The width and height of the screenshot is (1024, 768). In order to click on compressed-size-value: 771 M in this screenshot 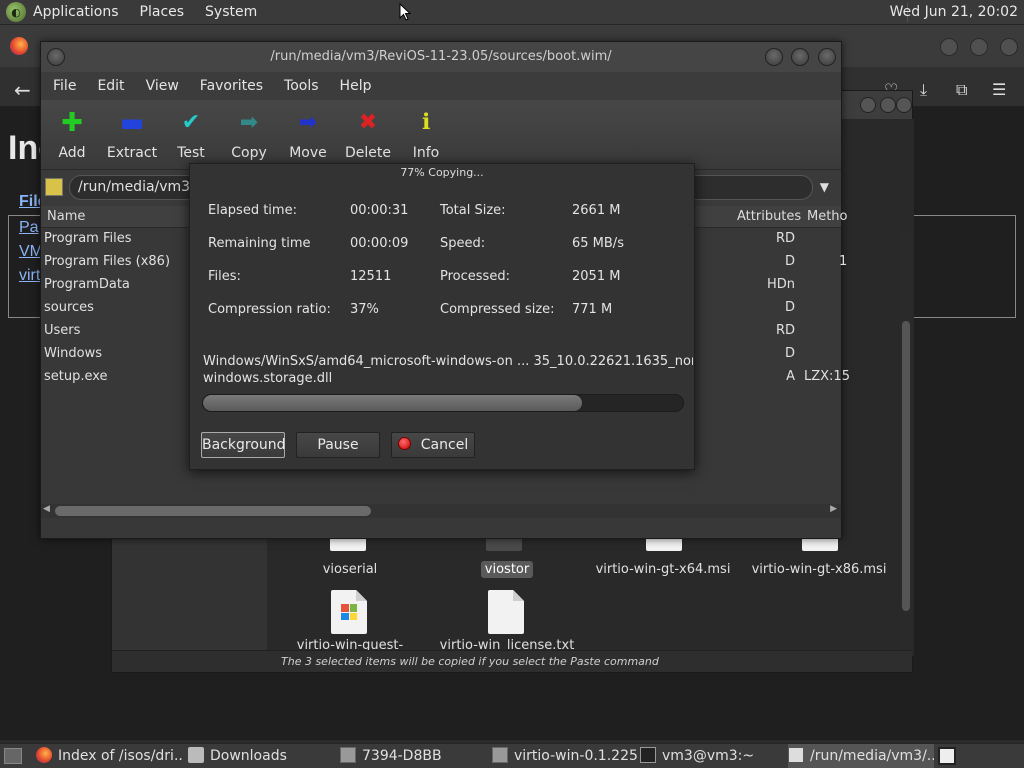, I will do `click(592, 309)`.